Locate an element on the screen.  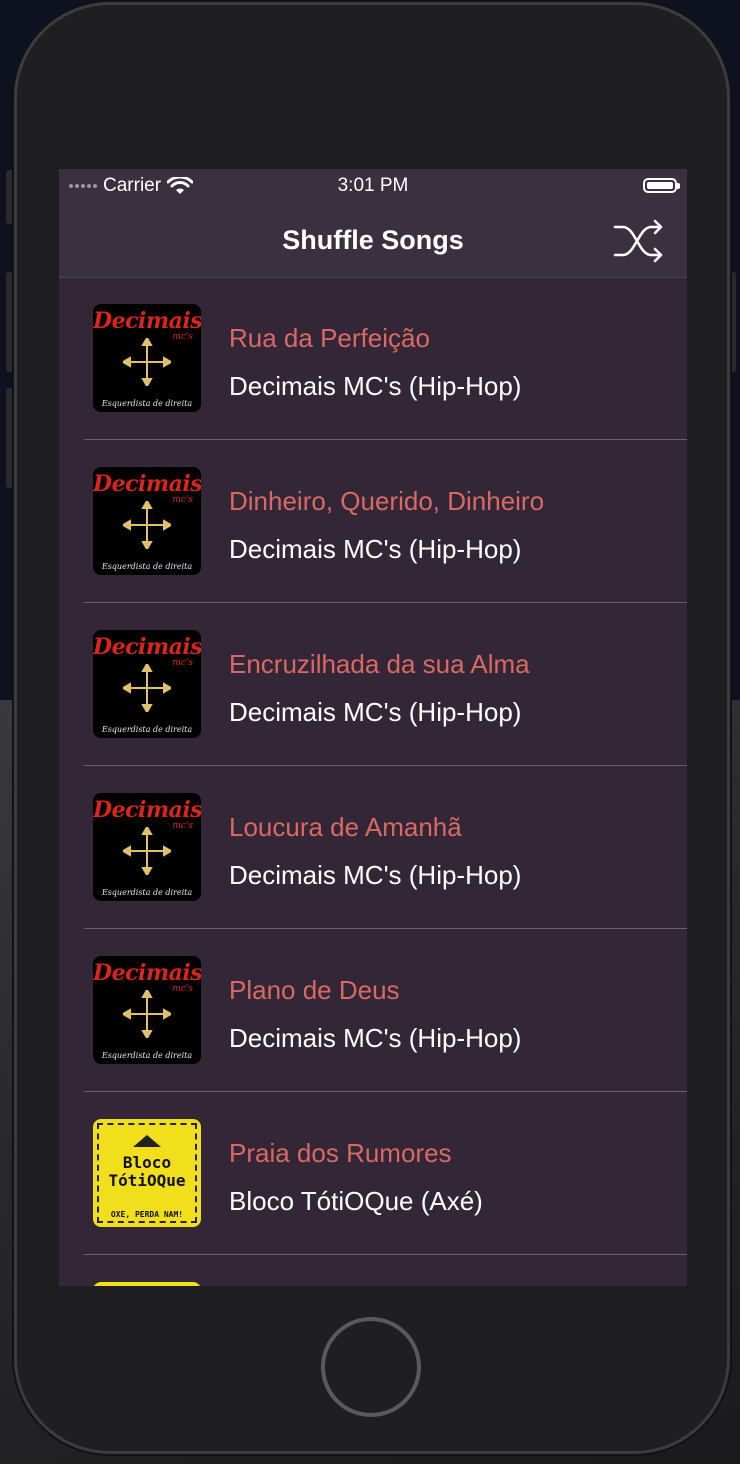
volume-down-button is located at coordinates (10, 438).